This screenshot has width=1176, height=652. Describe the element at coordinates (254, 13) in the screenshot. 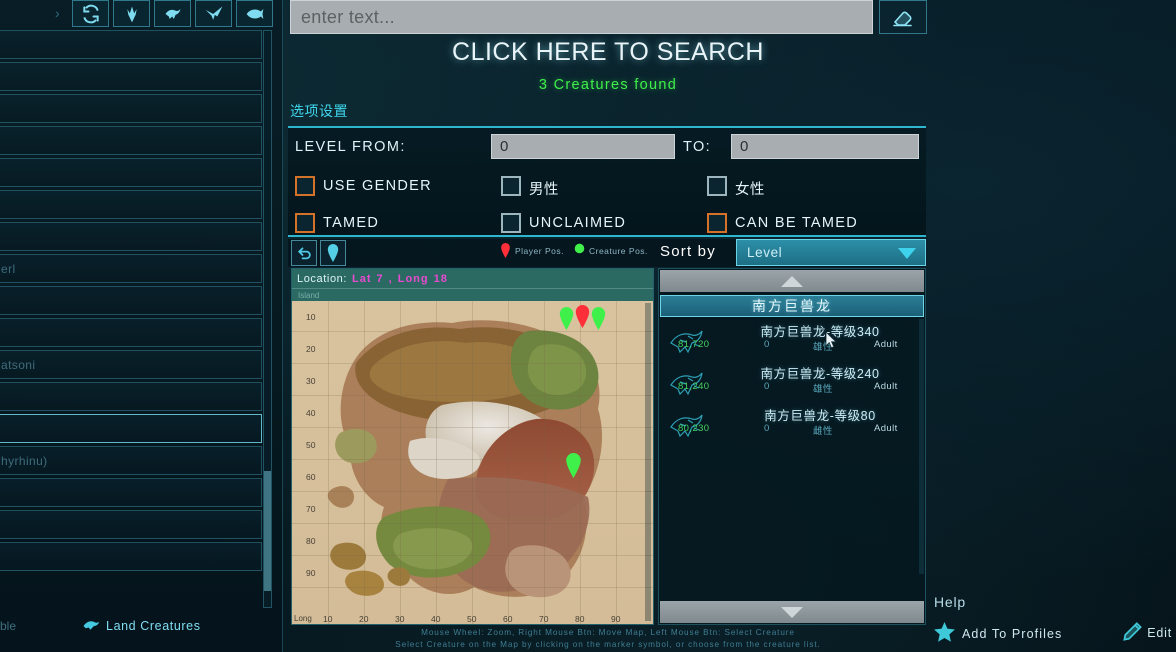

I see `fish-icon` at that location.